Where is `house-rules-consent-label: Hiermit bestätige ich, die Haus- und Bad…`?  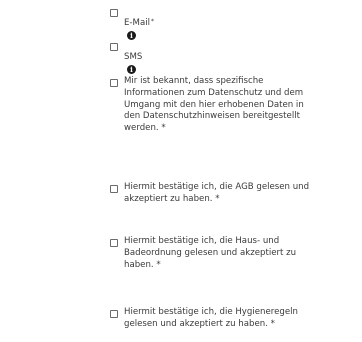
house-rules-consent-label: Hiermit bestätige ich, die Haus- und Bad… is located at coordinates (210, 253).